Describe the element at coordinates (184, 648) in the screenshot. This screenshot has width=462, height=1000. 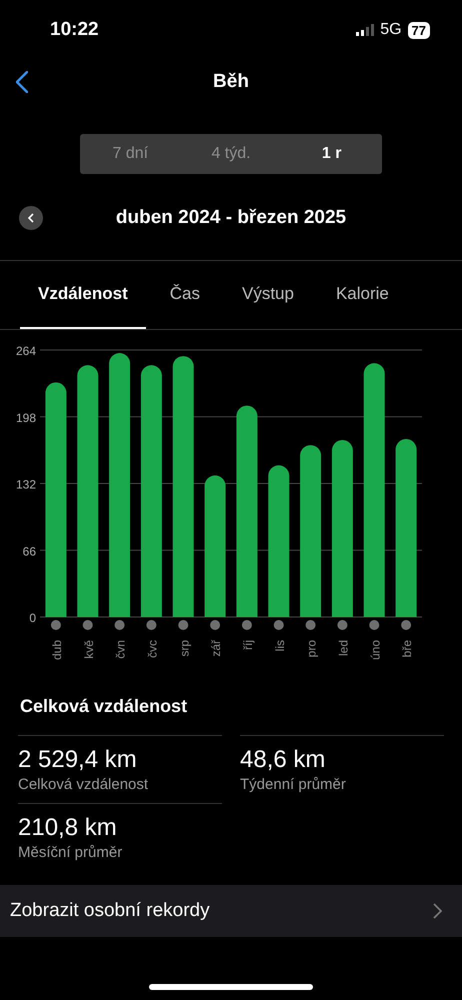
I see `axis-label: srp` at that location.